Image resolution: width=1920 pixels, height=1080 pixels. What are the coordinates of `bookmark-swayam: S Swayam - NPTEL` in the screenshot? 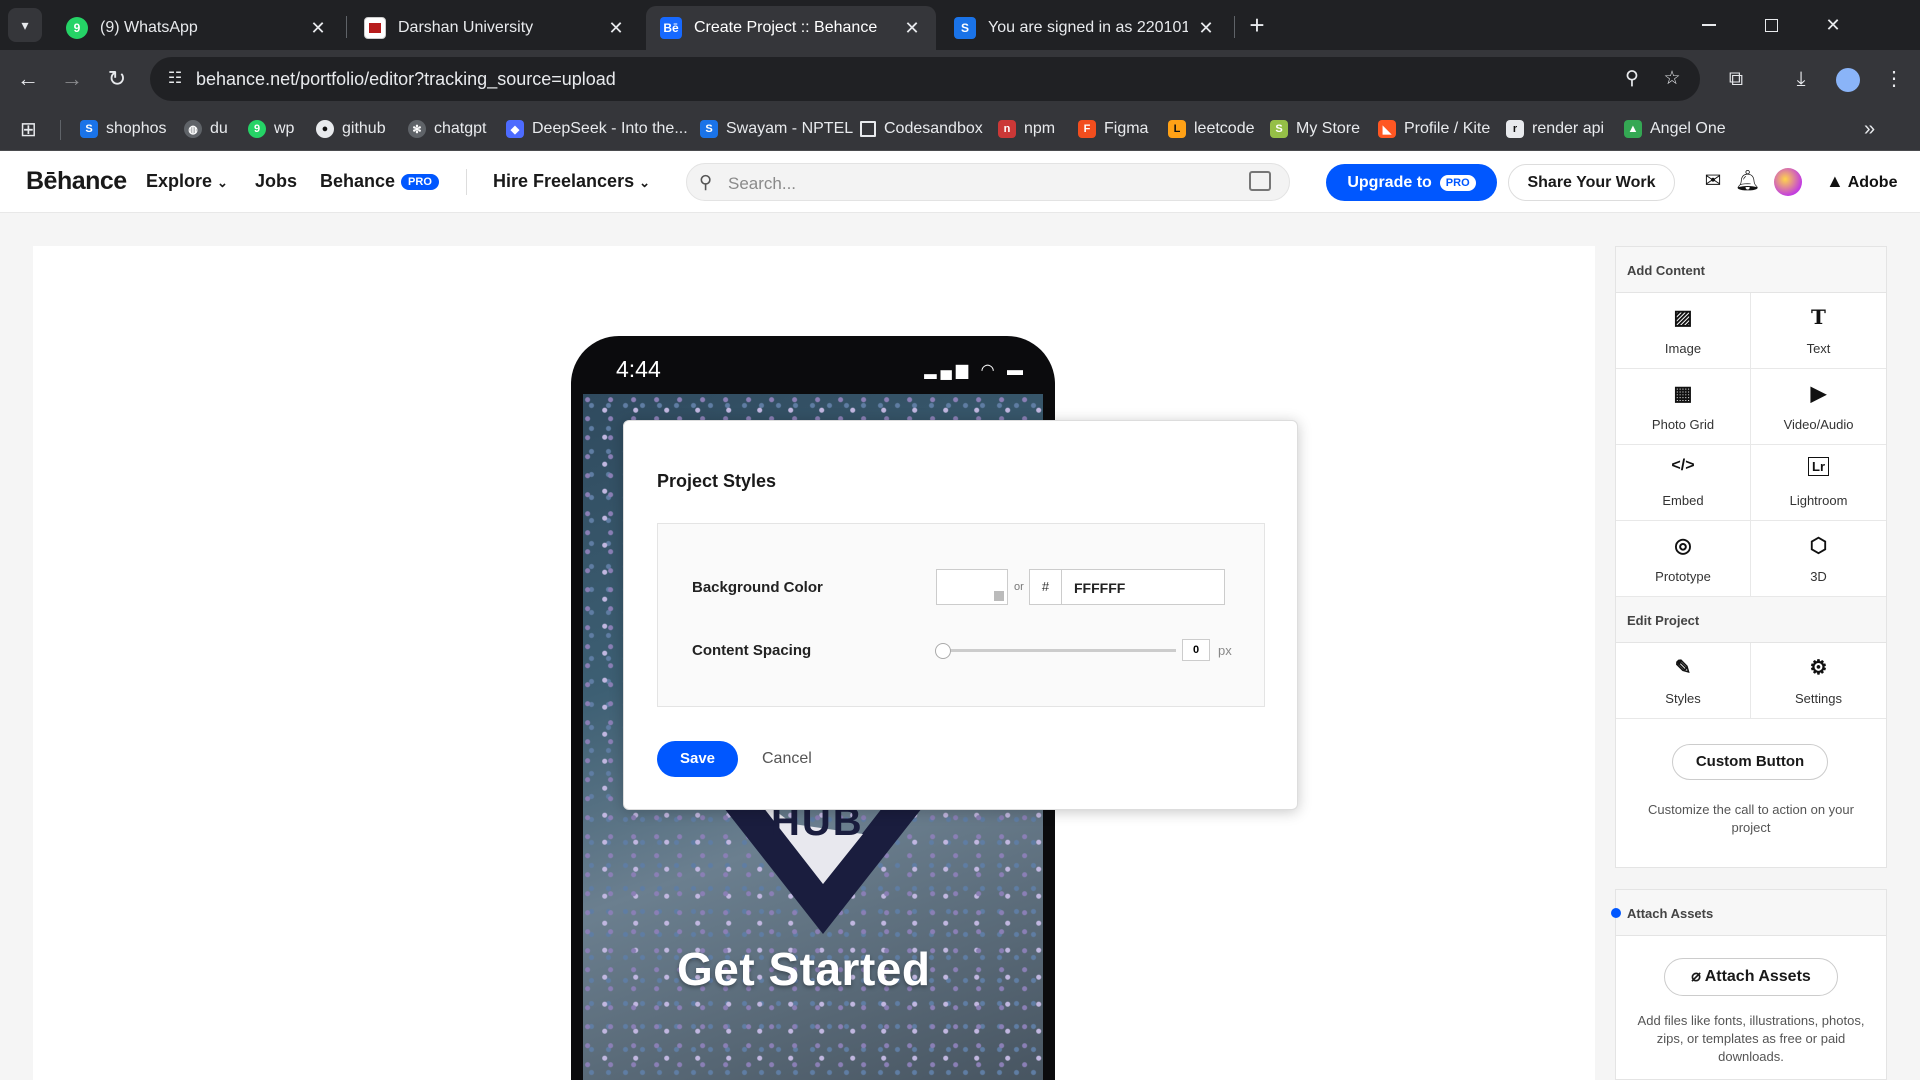 It's located at (776, 129).